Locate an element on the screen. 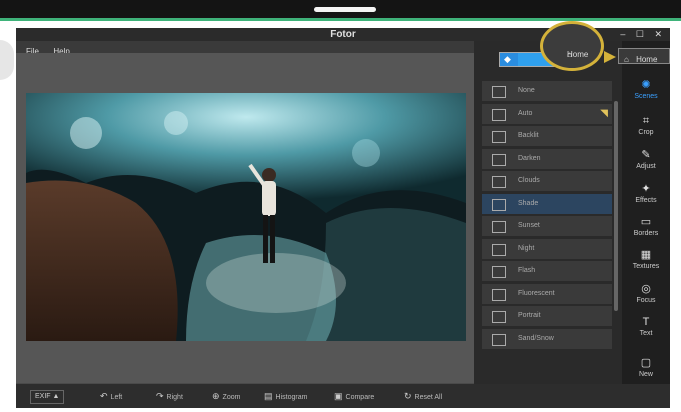 This screenshot has height=412, width=681. scene-item: Auto ◥ is located at coordinates (547, 114).